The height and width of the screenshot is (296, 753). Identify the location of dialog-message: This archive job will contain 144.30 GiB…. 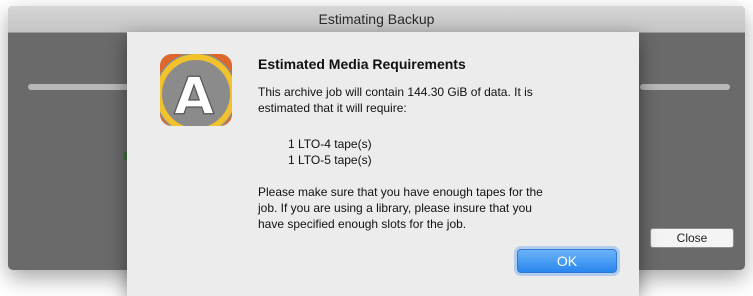
(395, 100).